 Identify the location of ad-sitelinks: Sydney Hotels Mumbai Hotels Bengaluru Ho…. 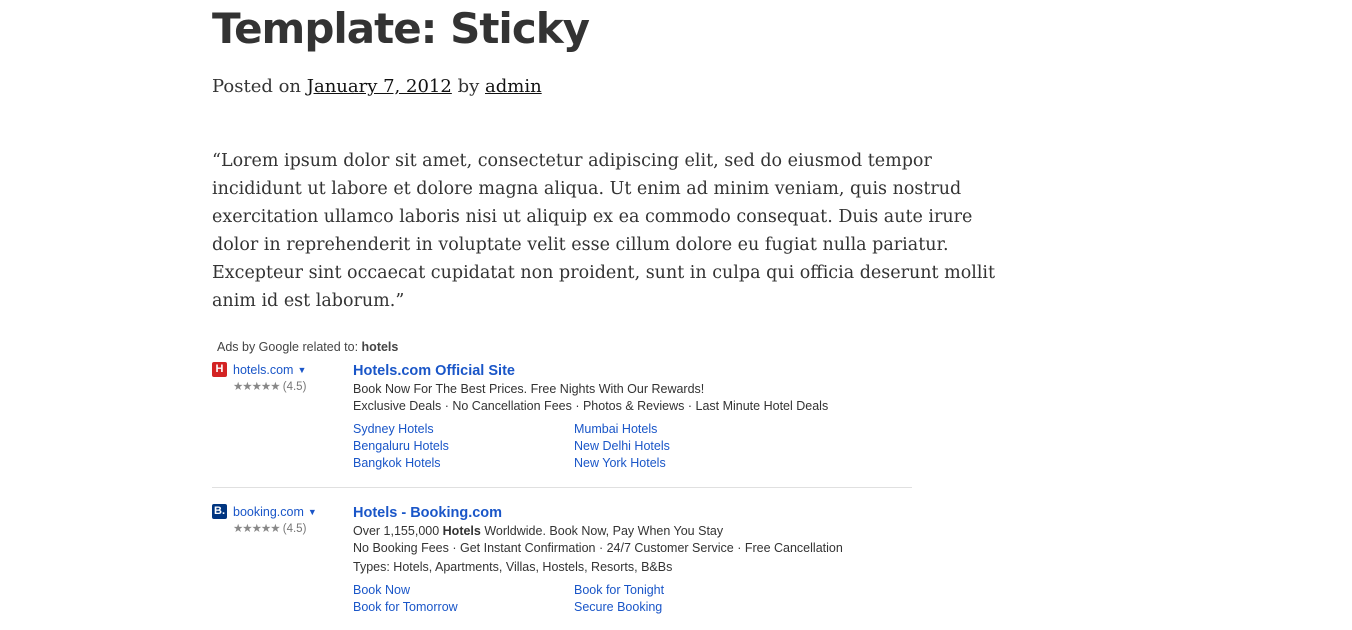
(635, 446).